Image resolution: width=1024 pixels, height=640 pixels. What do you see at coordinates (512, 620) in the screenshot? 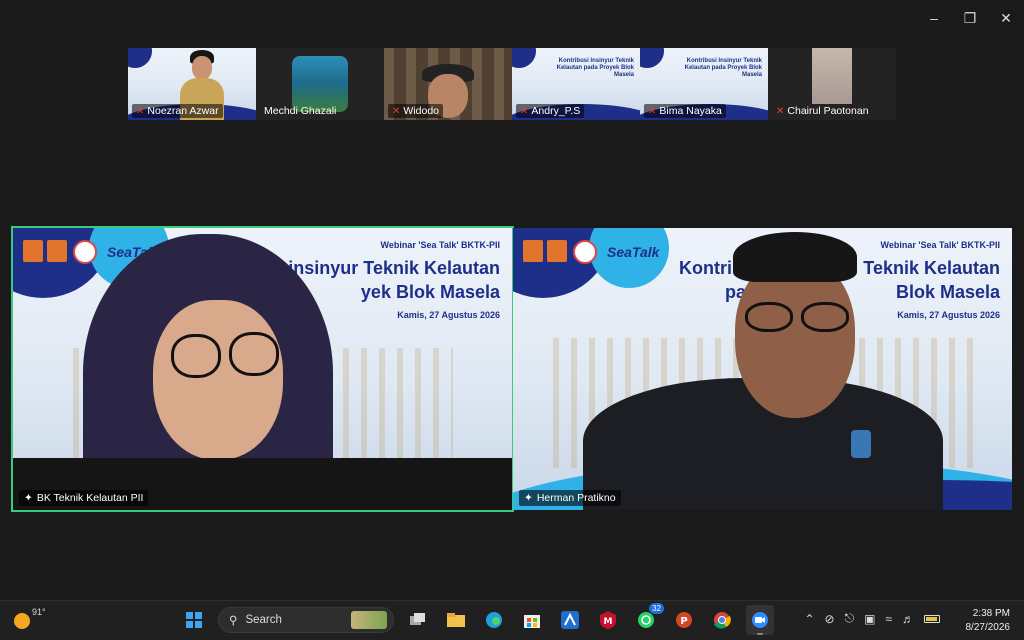
I see `windows-taskbar: 91° ⚲ M 32` at bounding box center [512, 620].